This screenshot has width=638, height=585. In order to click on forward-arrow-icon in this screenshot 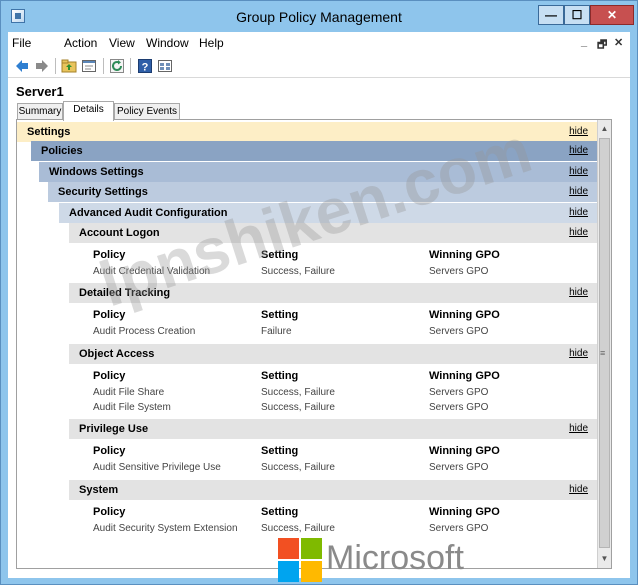, I will do `click(42, 66)`.